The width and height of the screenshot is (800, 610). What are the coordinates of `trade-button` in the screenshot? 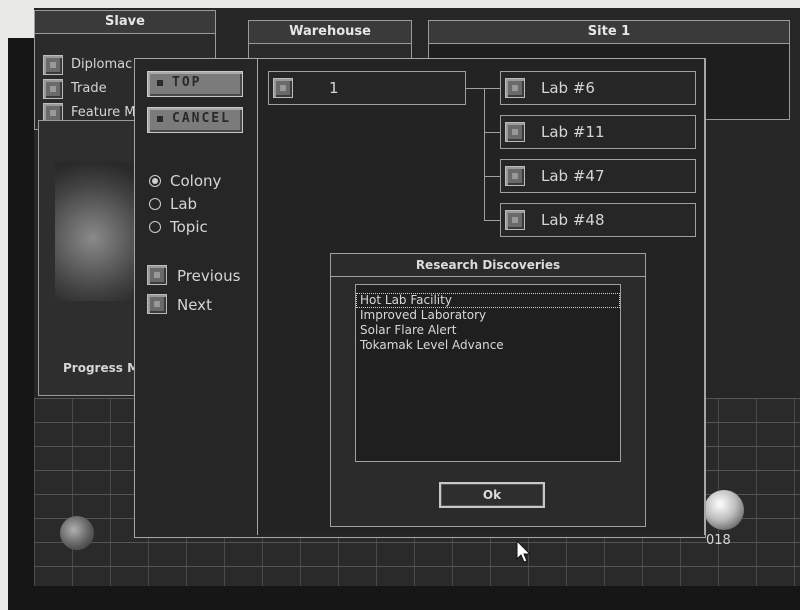 It's located at (53, 89).